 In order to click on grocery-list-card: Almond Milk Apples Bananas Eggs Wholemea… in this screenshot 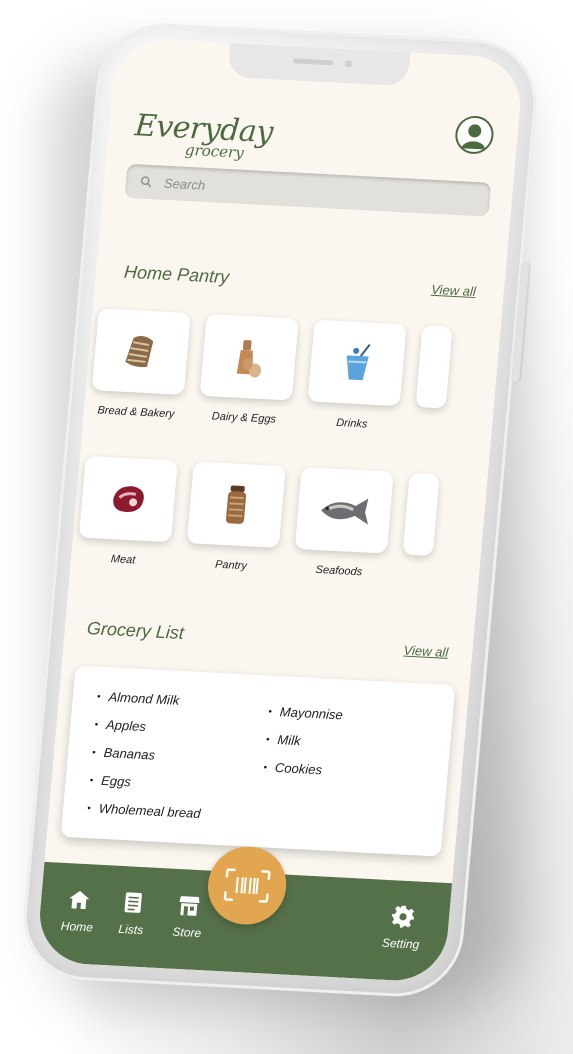, I will do `click(258, 761)`.